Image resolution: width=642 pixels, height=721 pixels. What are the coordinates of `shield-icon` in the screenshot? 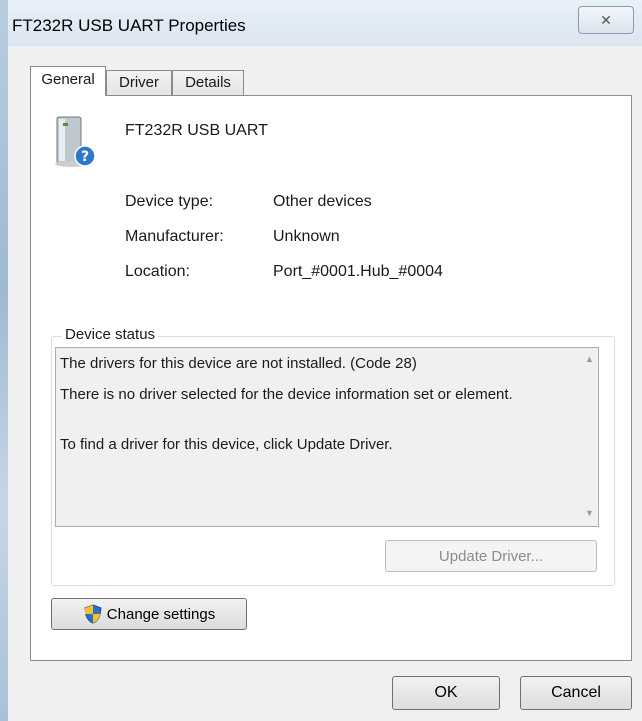 It's located at (93, 614).